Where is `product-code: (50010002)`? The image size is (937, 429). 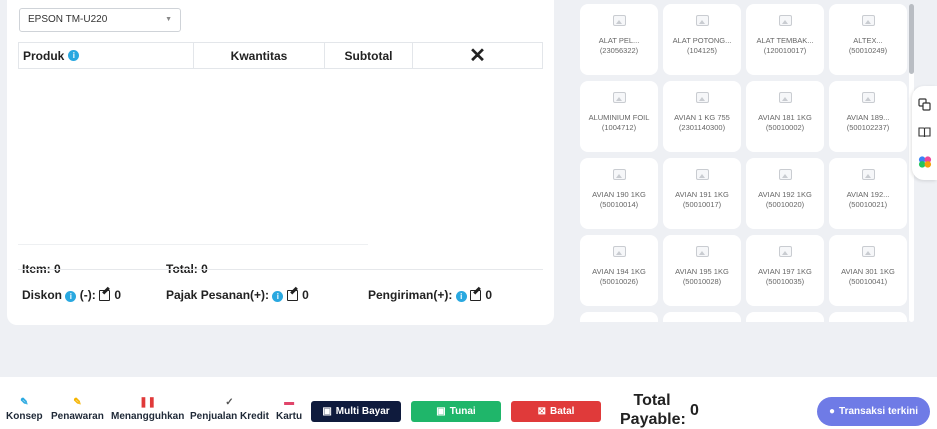 product-code: (50010002) is located at coordinates (785, 127).